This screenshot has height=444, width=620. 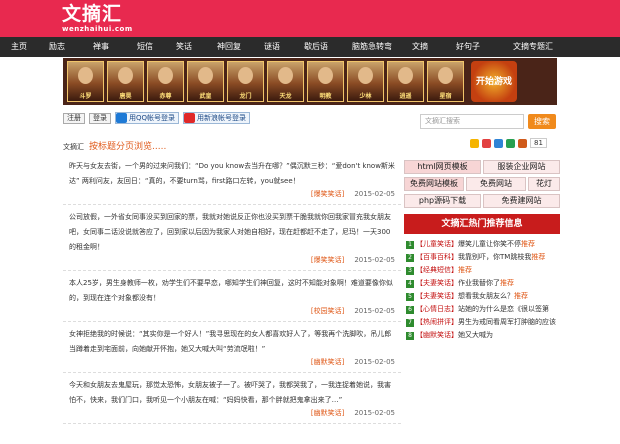 What do you see at coordinates (205, 81) in the screenshot?
I see `hero-card: 武皇` at bounding box center [205, 81].